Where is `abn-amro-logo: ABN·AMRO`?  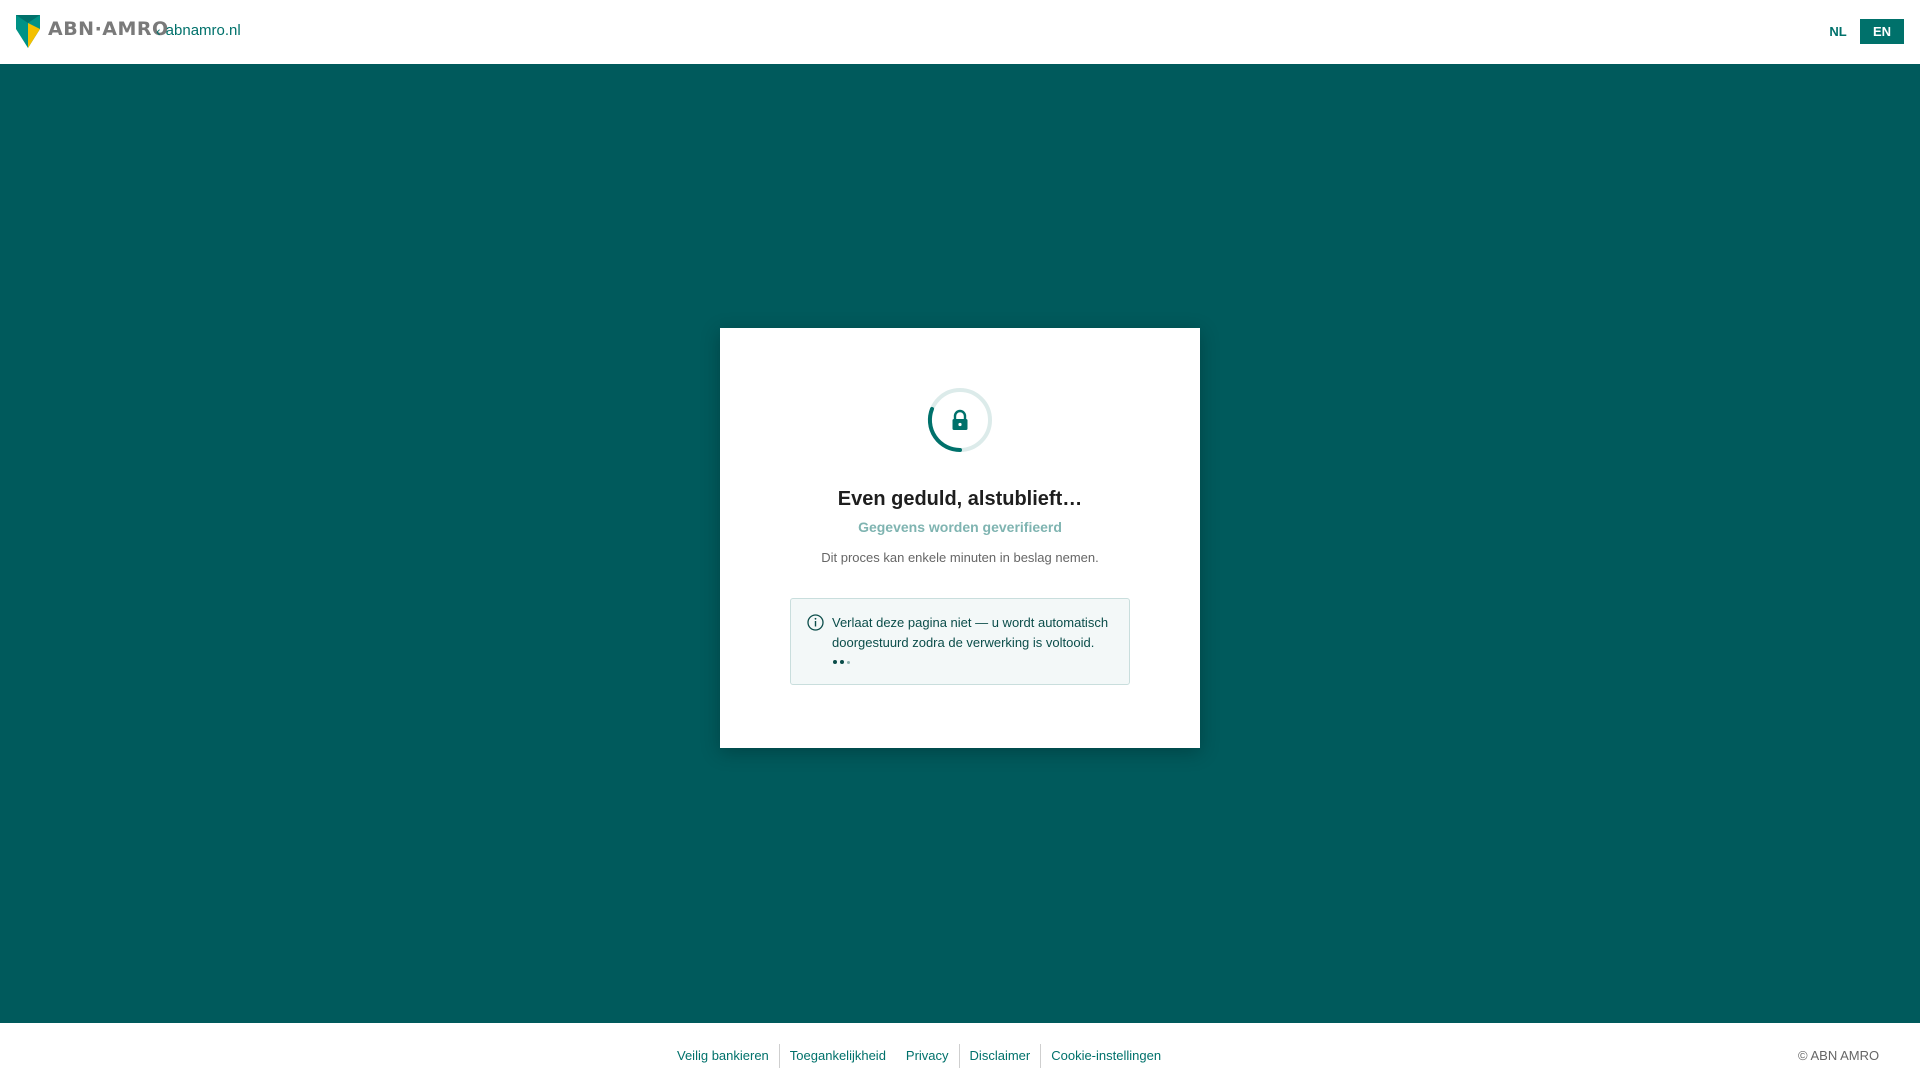
abn-amro-logo: ABN·AMRO is located at coordinates (92, 31).